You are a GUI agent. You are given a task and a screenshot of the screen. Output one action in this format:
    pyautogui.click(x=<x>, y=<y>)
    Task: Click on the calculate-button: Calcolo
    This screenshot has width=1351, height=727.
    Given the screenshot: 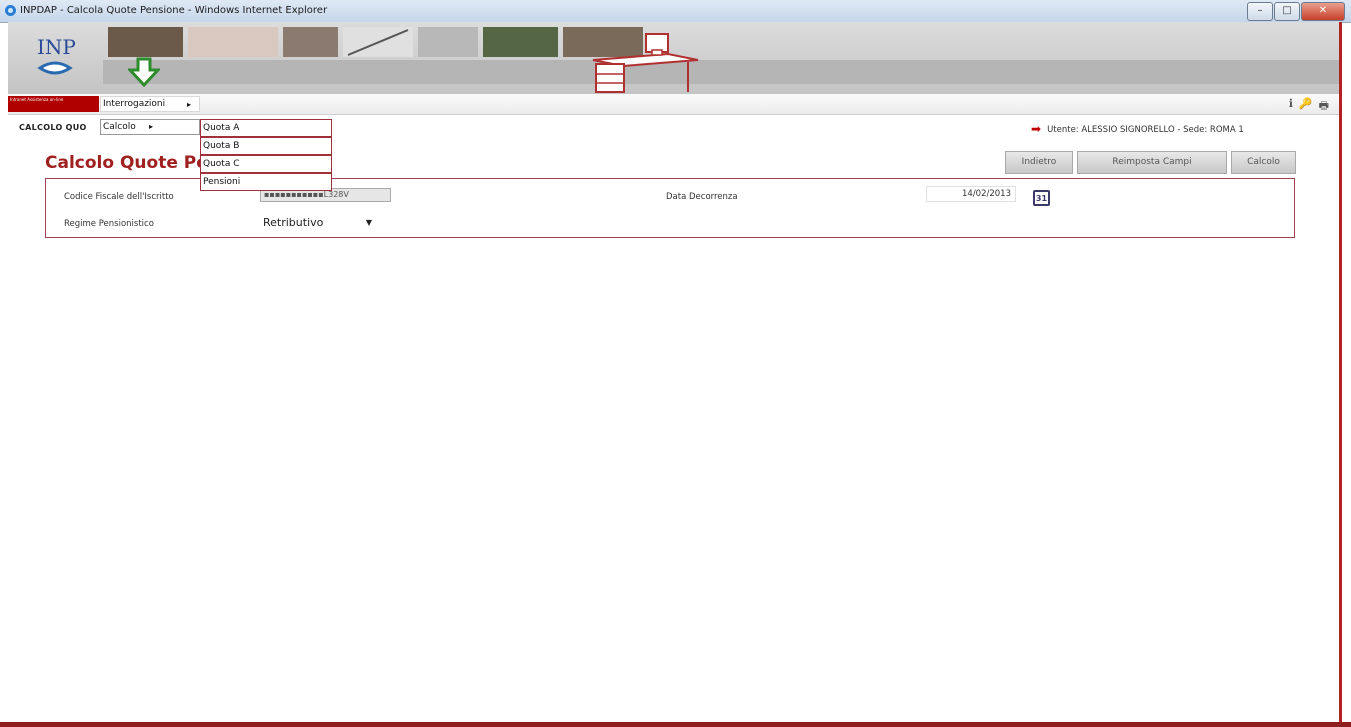 What is the action you would take?
    pyautogui.click(x=1263, y=162)
    